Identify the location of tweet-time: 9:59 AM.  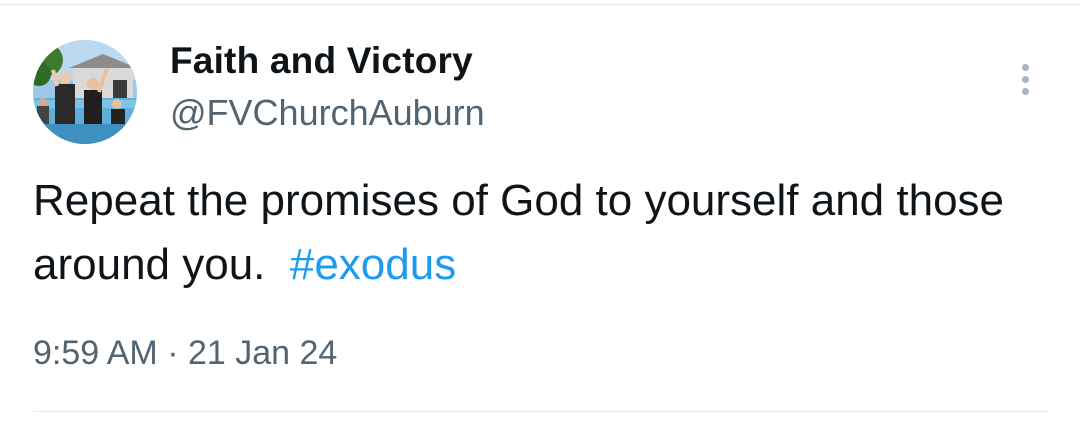
(95, 353).